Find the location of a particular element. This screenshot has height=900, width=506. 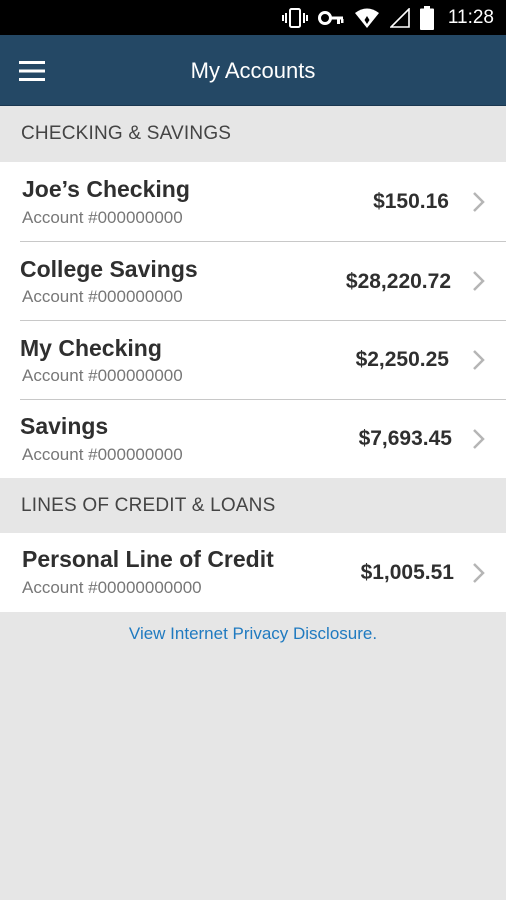

wifi-icon is located at coordinates (367, 18).